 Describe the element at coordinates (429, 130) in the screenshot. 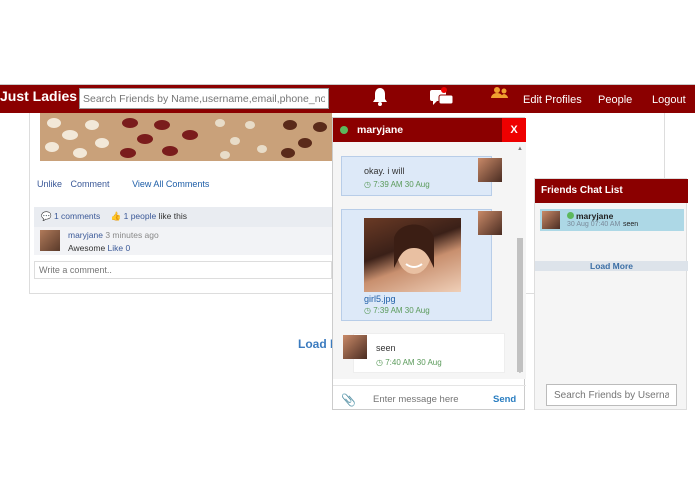

I see `chat-header: maryjane X` at that location.